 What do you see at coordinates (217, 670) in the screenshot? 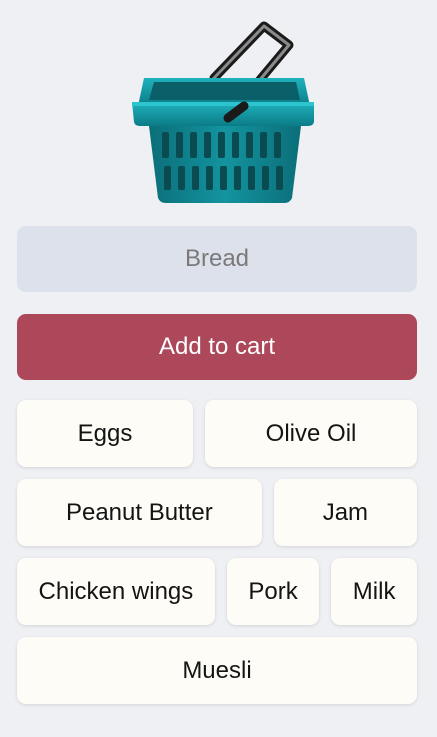
I see `cart-item-muesli: Muesli` at bounding box center [217, 670].